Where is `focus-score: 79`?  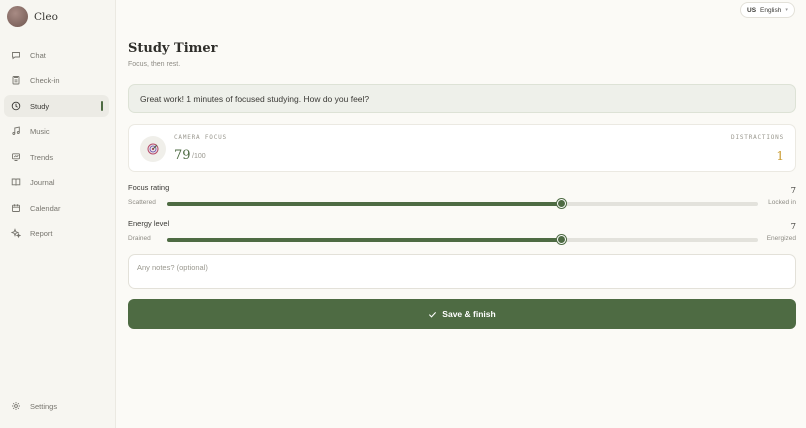
focus-score: 79 is located at coordinates (182, 155).